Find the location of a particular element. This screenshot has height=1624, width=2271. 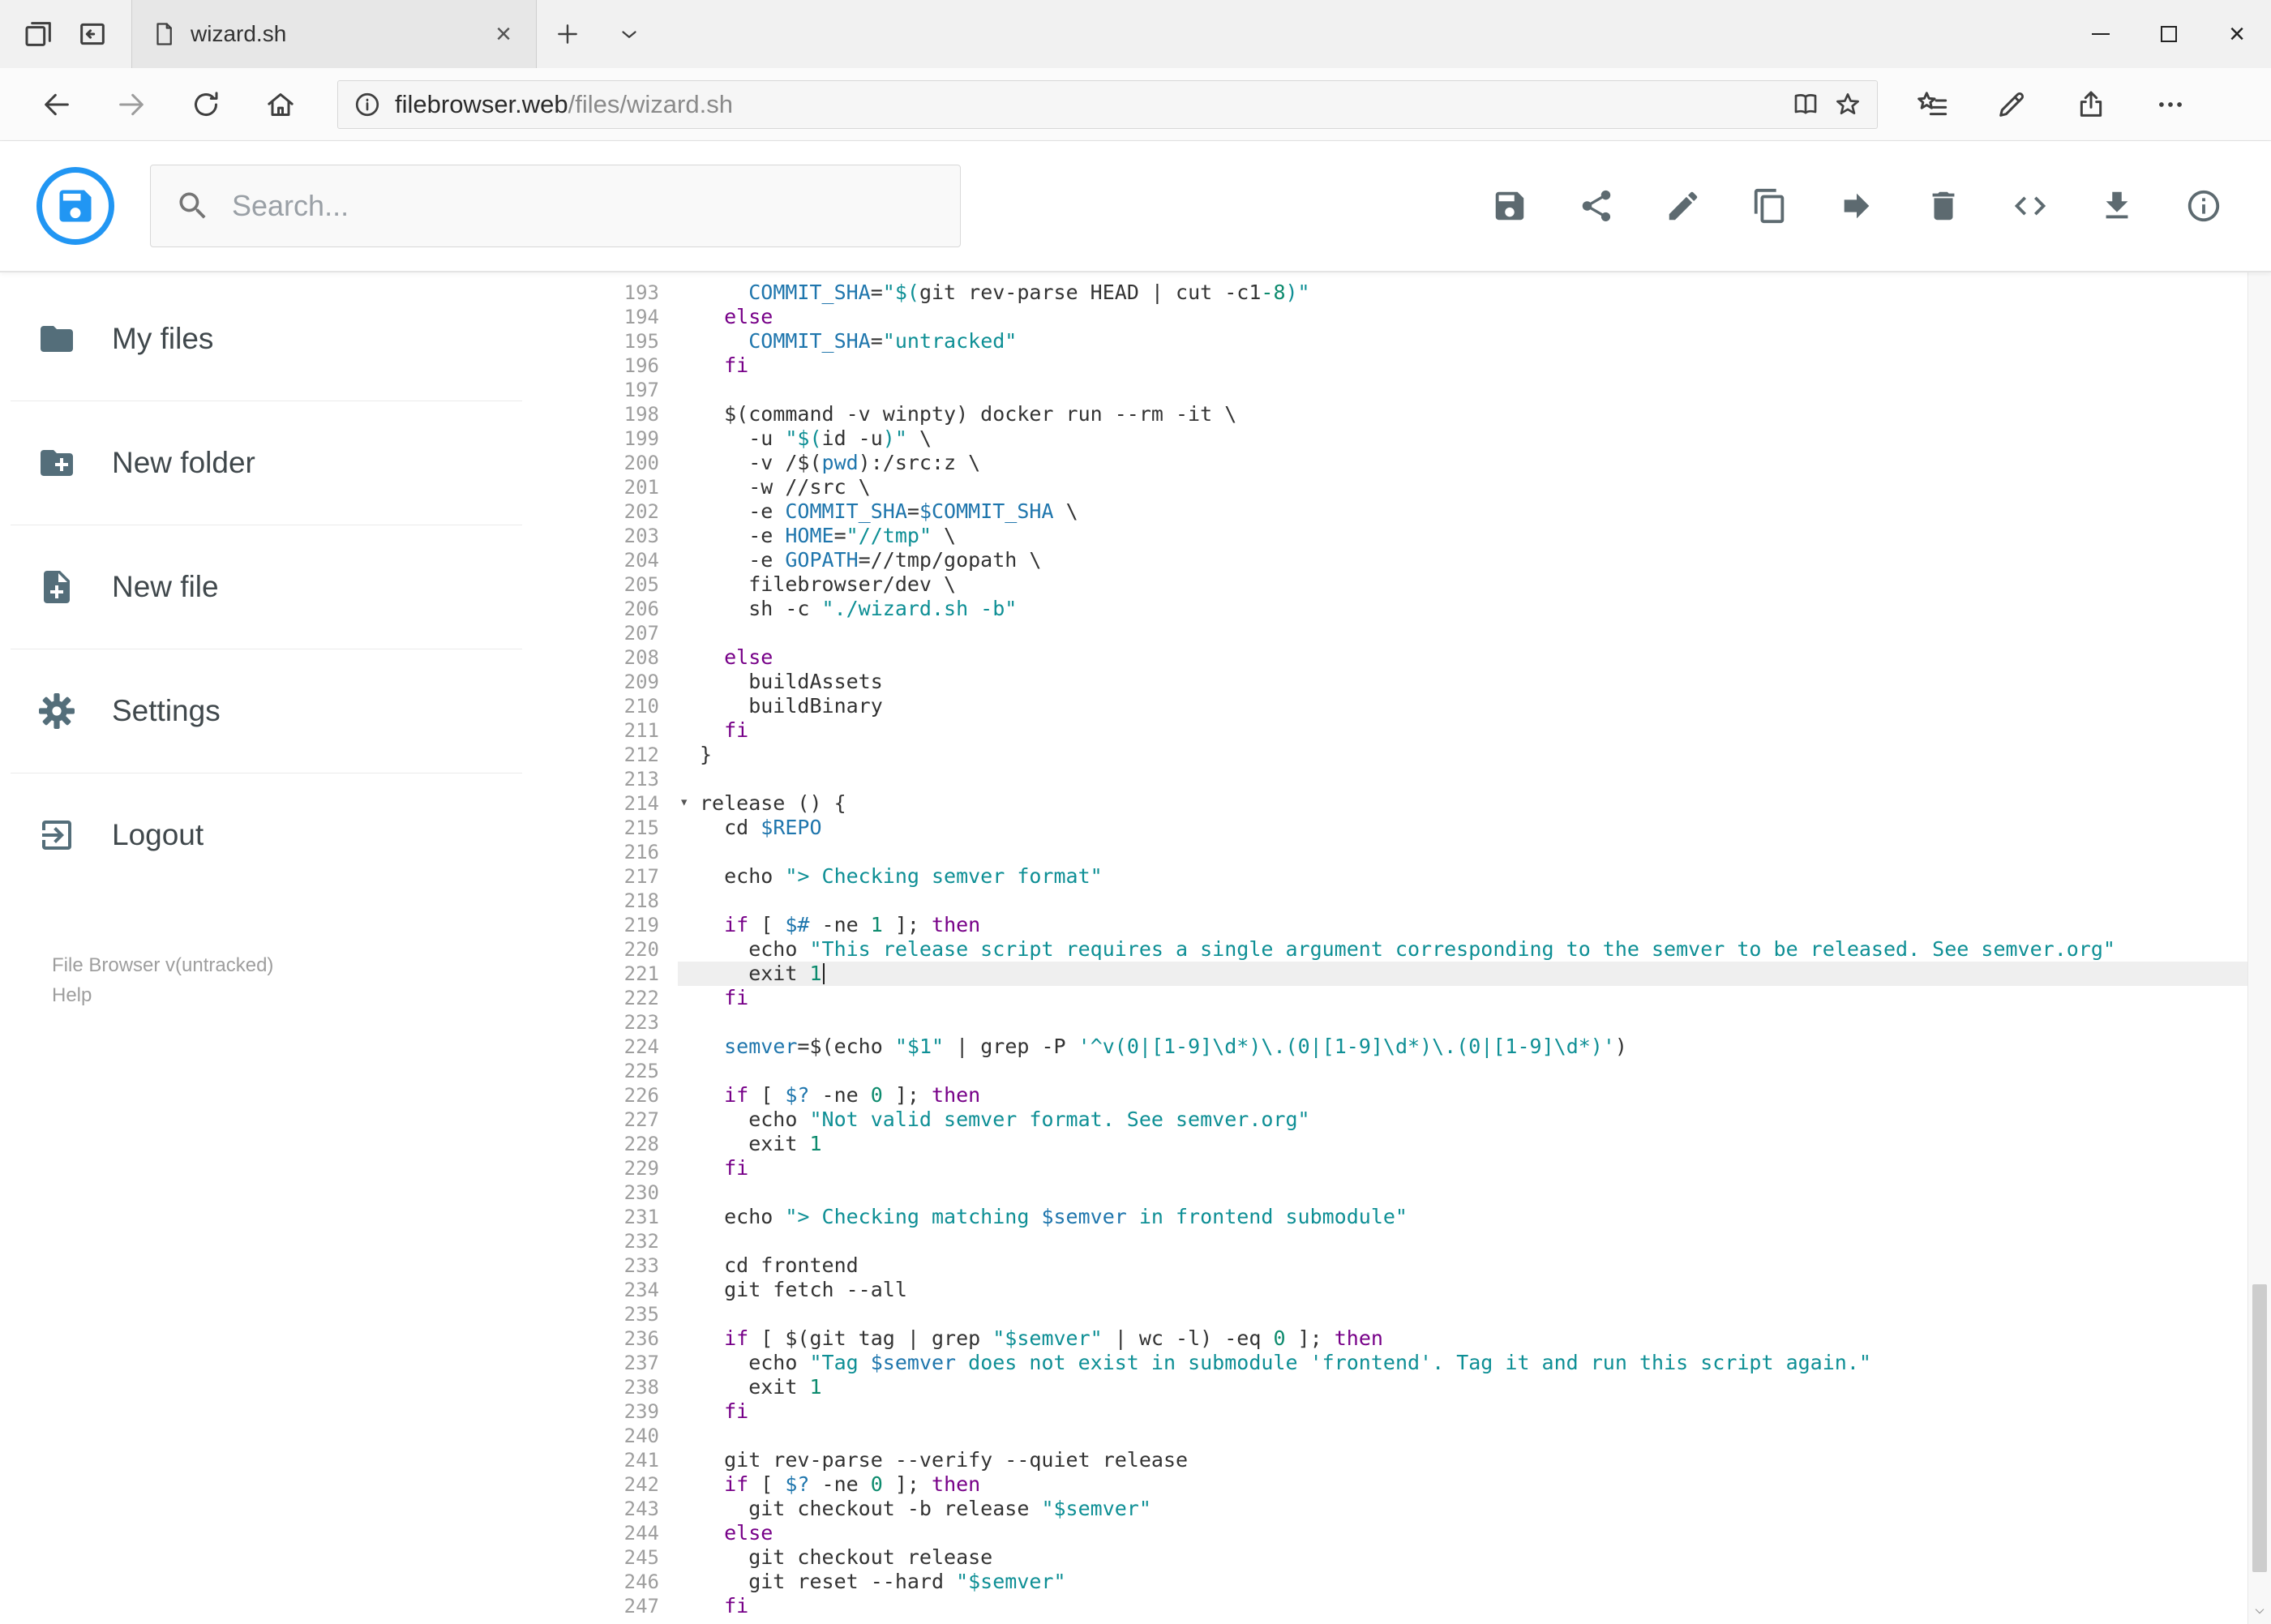

code-line: 197 is located at coordinates (1427, 390).